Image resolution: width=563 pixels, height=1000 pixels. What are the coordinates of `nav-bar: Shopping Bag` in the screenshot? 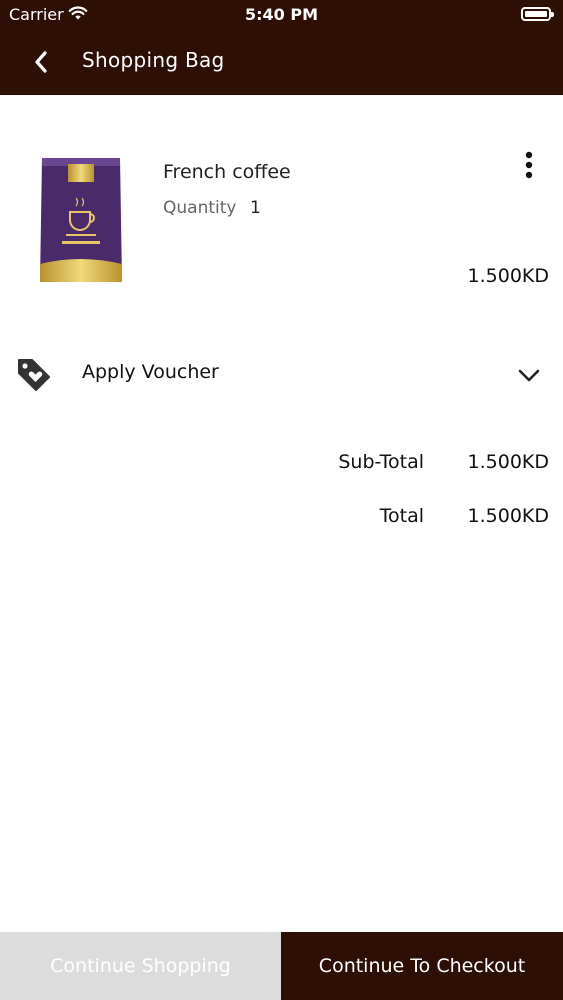 It's located at (281, 62).